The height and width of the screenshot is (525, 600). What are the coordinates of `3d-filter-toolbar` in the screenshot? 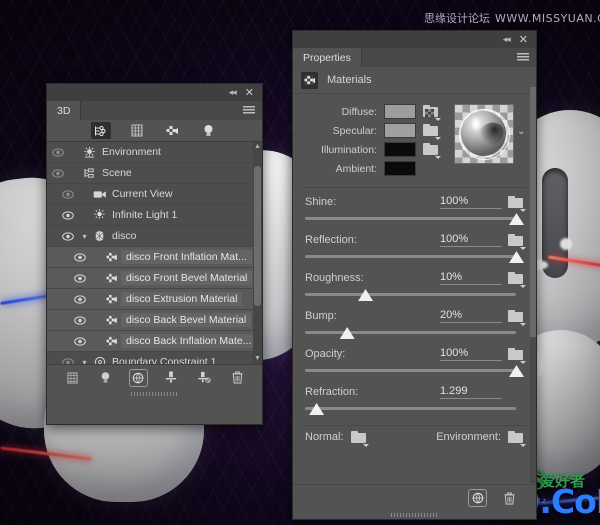 It's located at (154, 131).